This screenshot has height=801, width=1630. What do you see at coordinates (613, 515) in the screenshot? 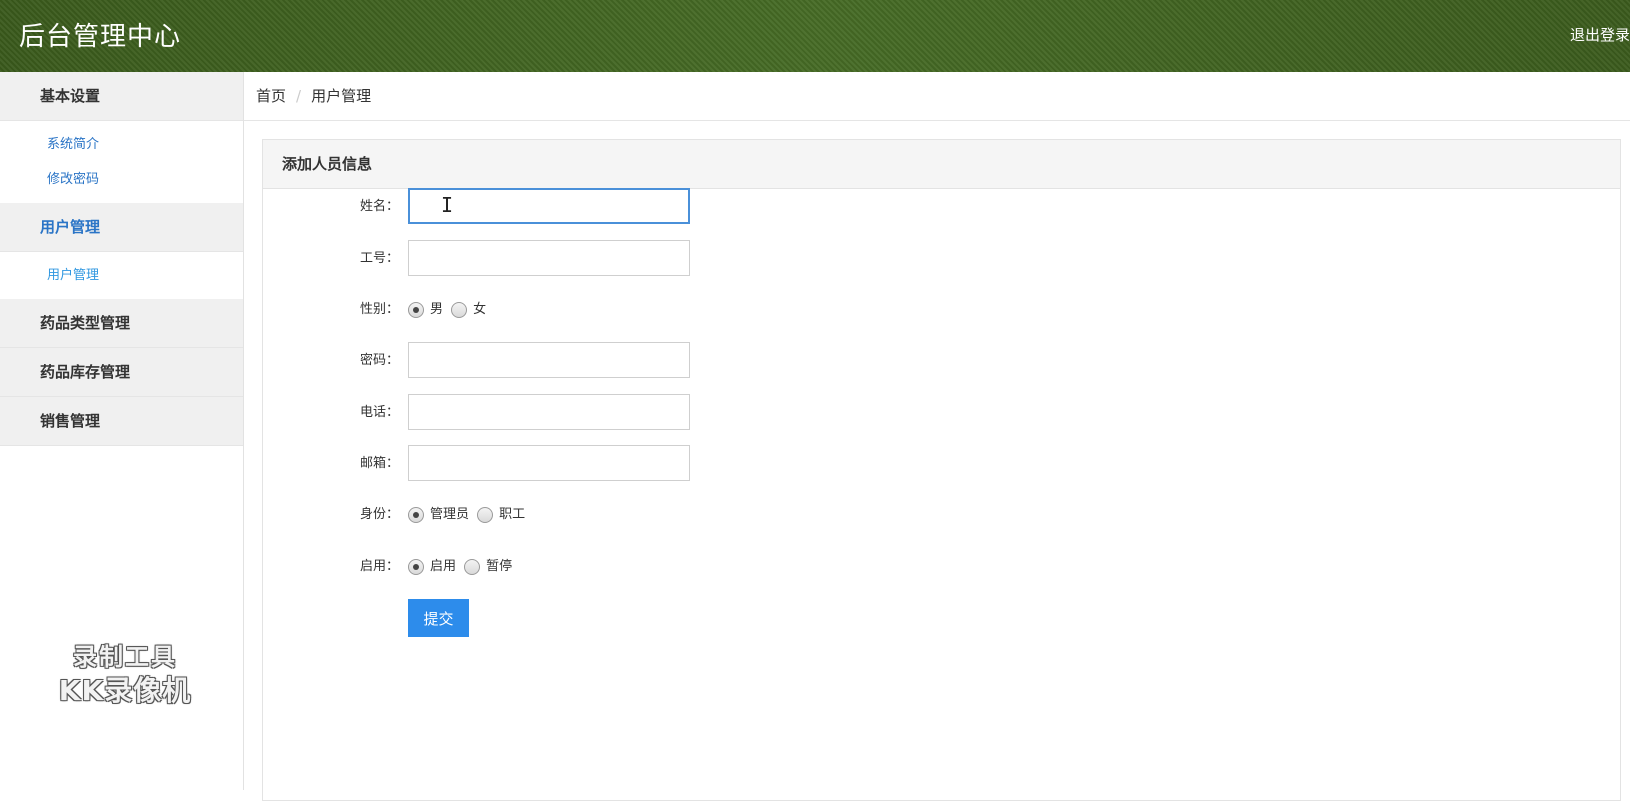
I see `form-row-role: 身份： 管理员 职工` at bounding box center [613, 515].